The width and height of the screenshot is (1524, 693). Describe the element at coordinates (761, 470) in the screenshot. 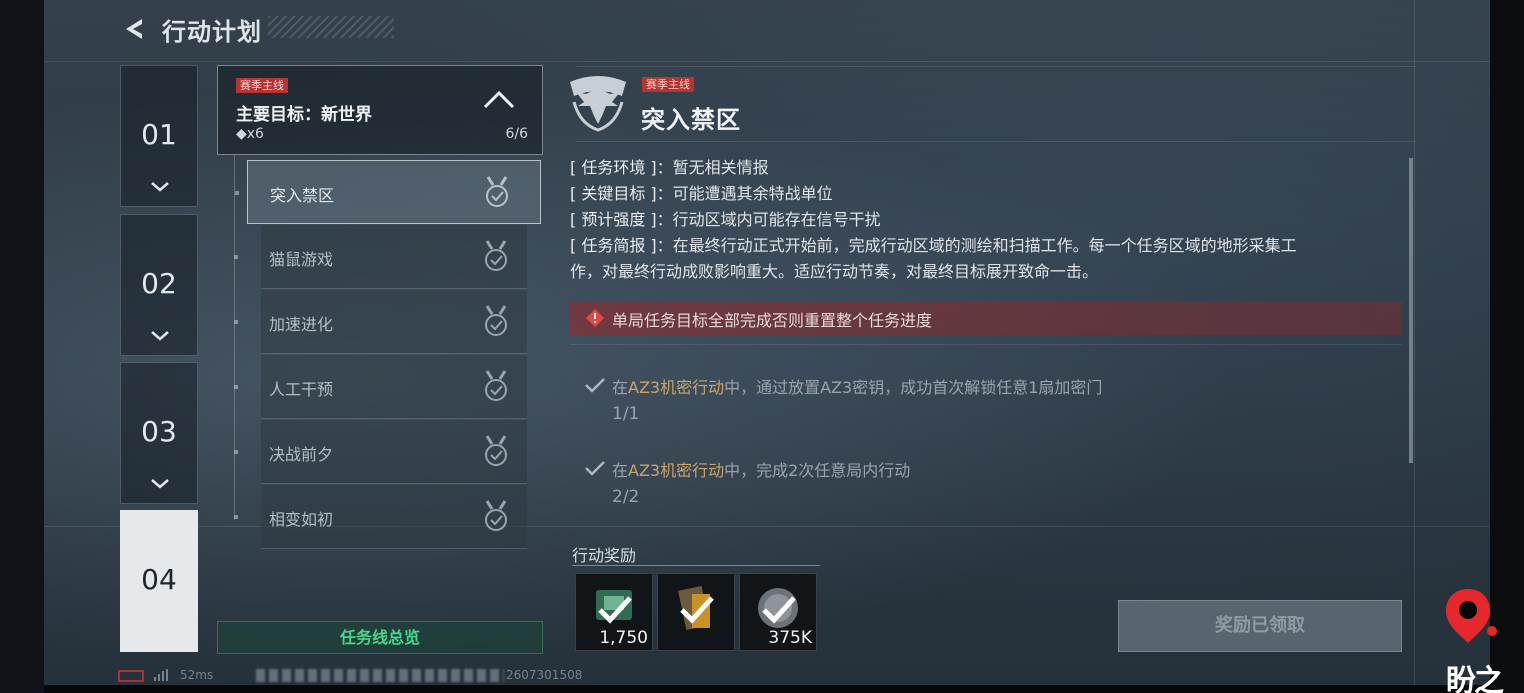

I see `objective-text: 在AZ3机密行动中，完成2次任意局内行动` at that location.